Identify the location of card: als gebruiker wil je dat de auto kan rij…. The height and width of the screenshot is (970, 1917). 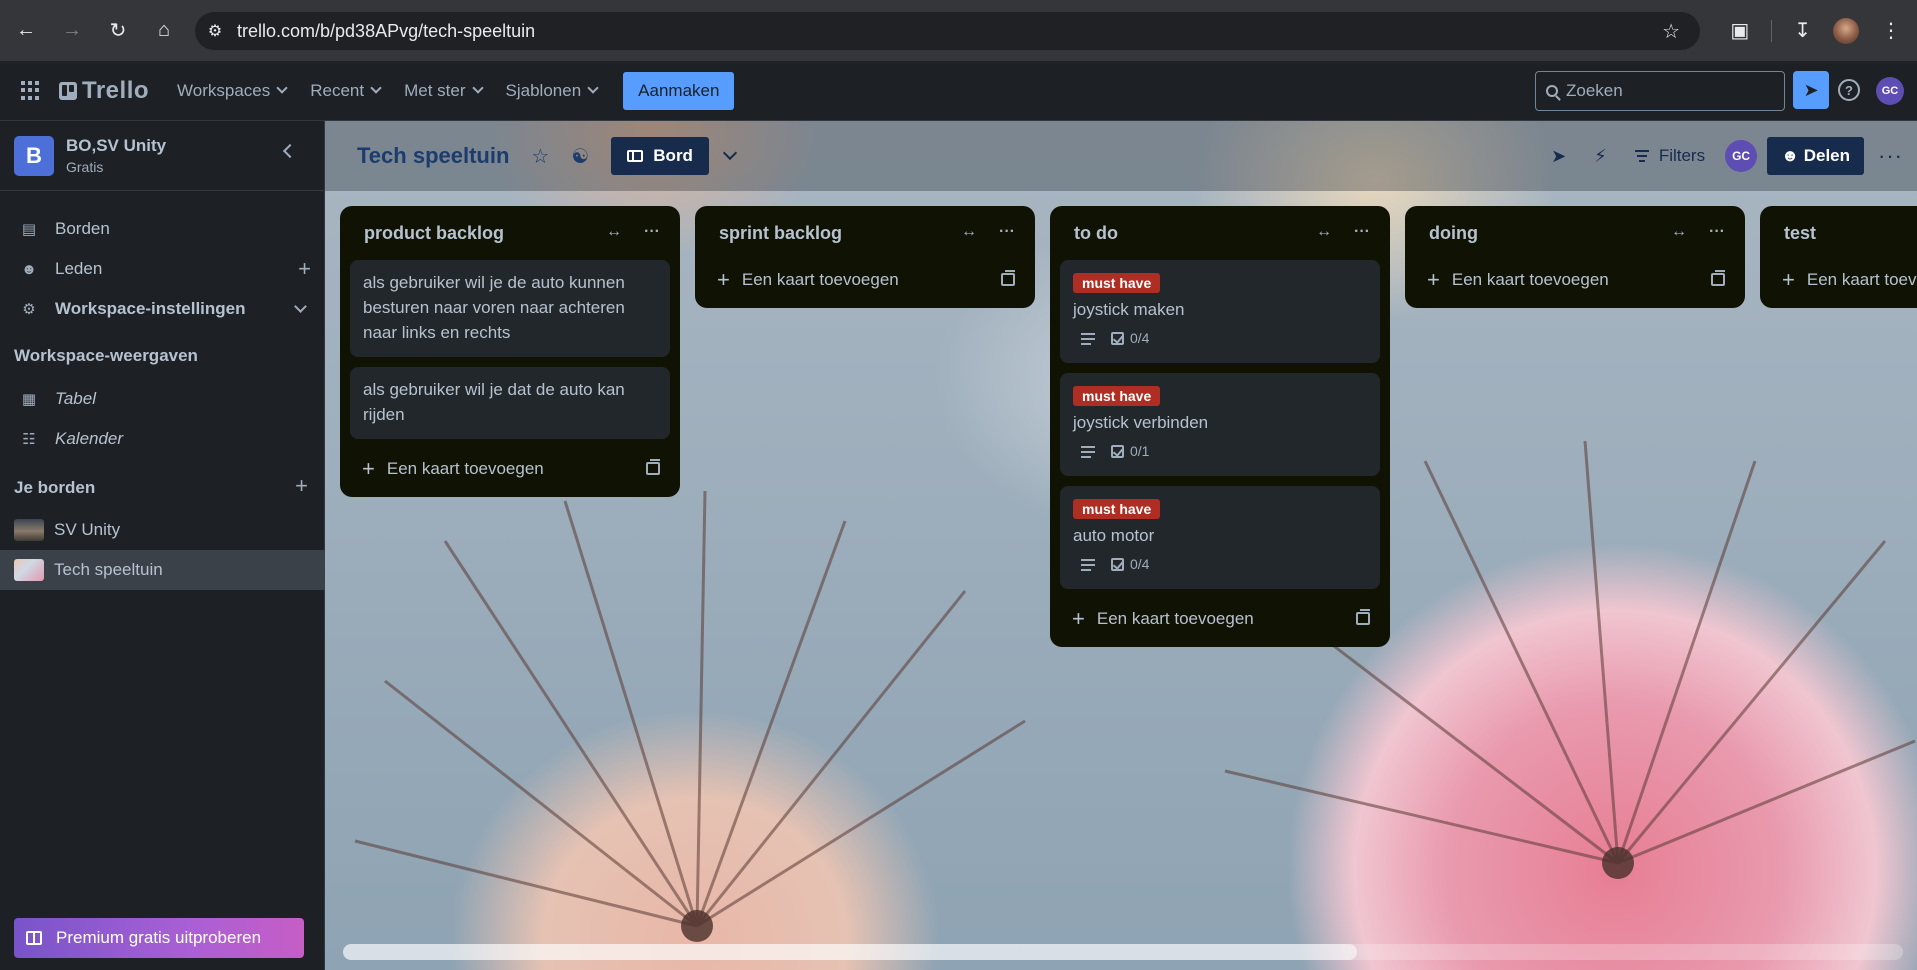
(510, 403).